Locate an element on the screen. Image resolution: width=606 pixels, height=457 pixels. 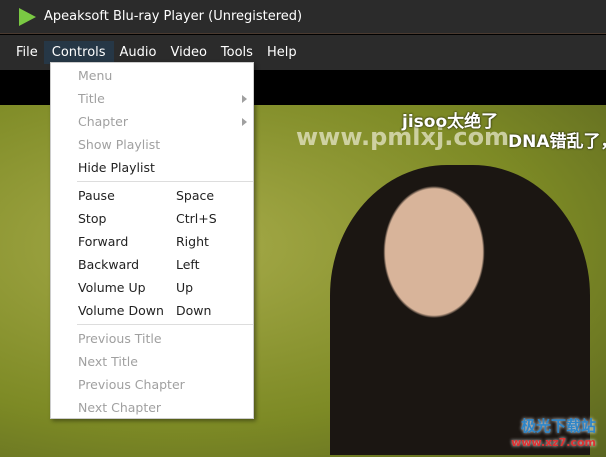
subtitle-1: jisoo太绝了 is located at coordinates (450, 122).